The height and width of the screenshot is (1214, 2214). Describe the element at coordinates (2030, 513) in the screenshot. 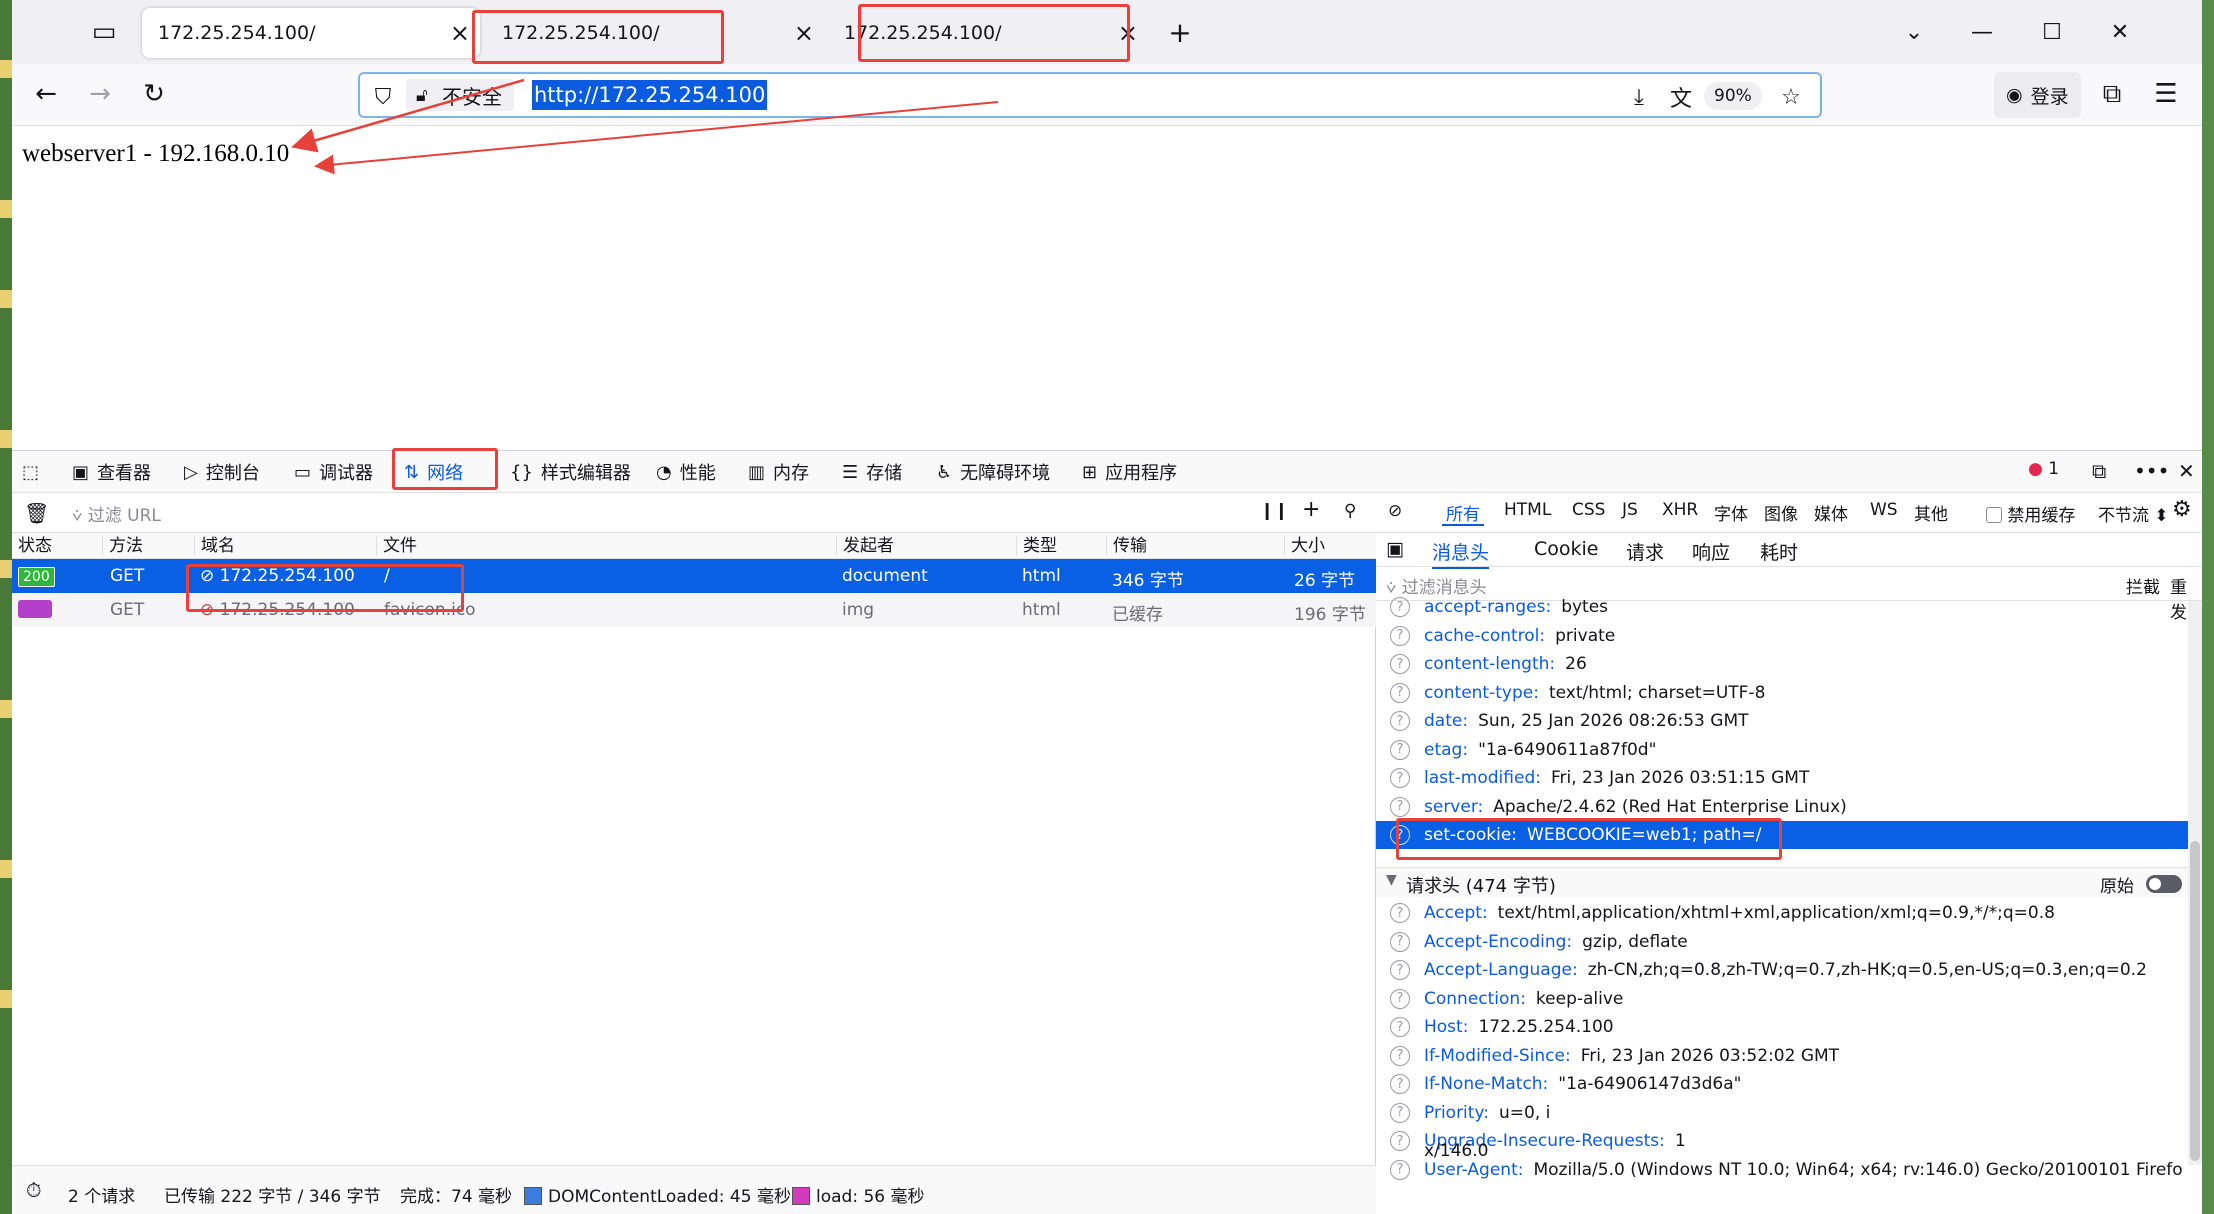

I see `disable-cache-checkbox: 禁用缓存` at that location.